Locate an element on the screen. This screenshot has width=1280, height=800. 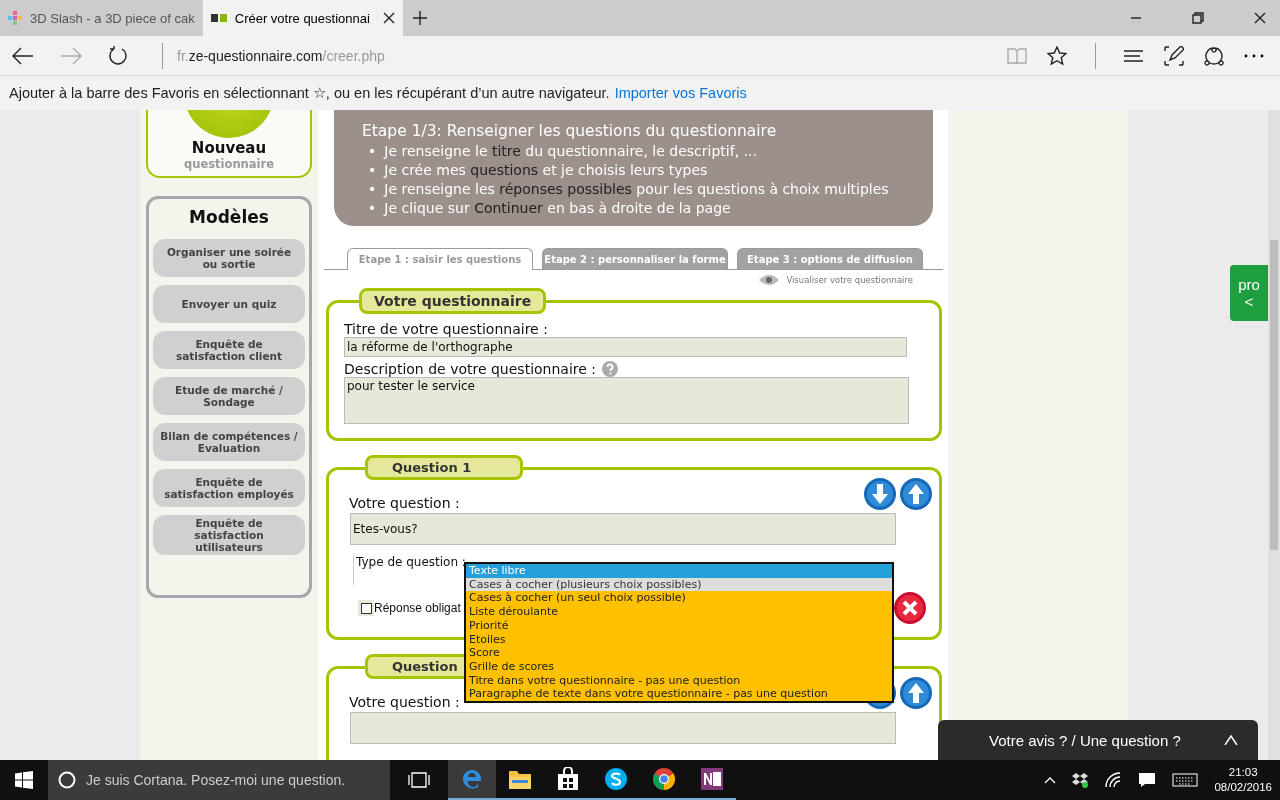
ze-logo-icon is located at coordinates (218, 18).